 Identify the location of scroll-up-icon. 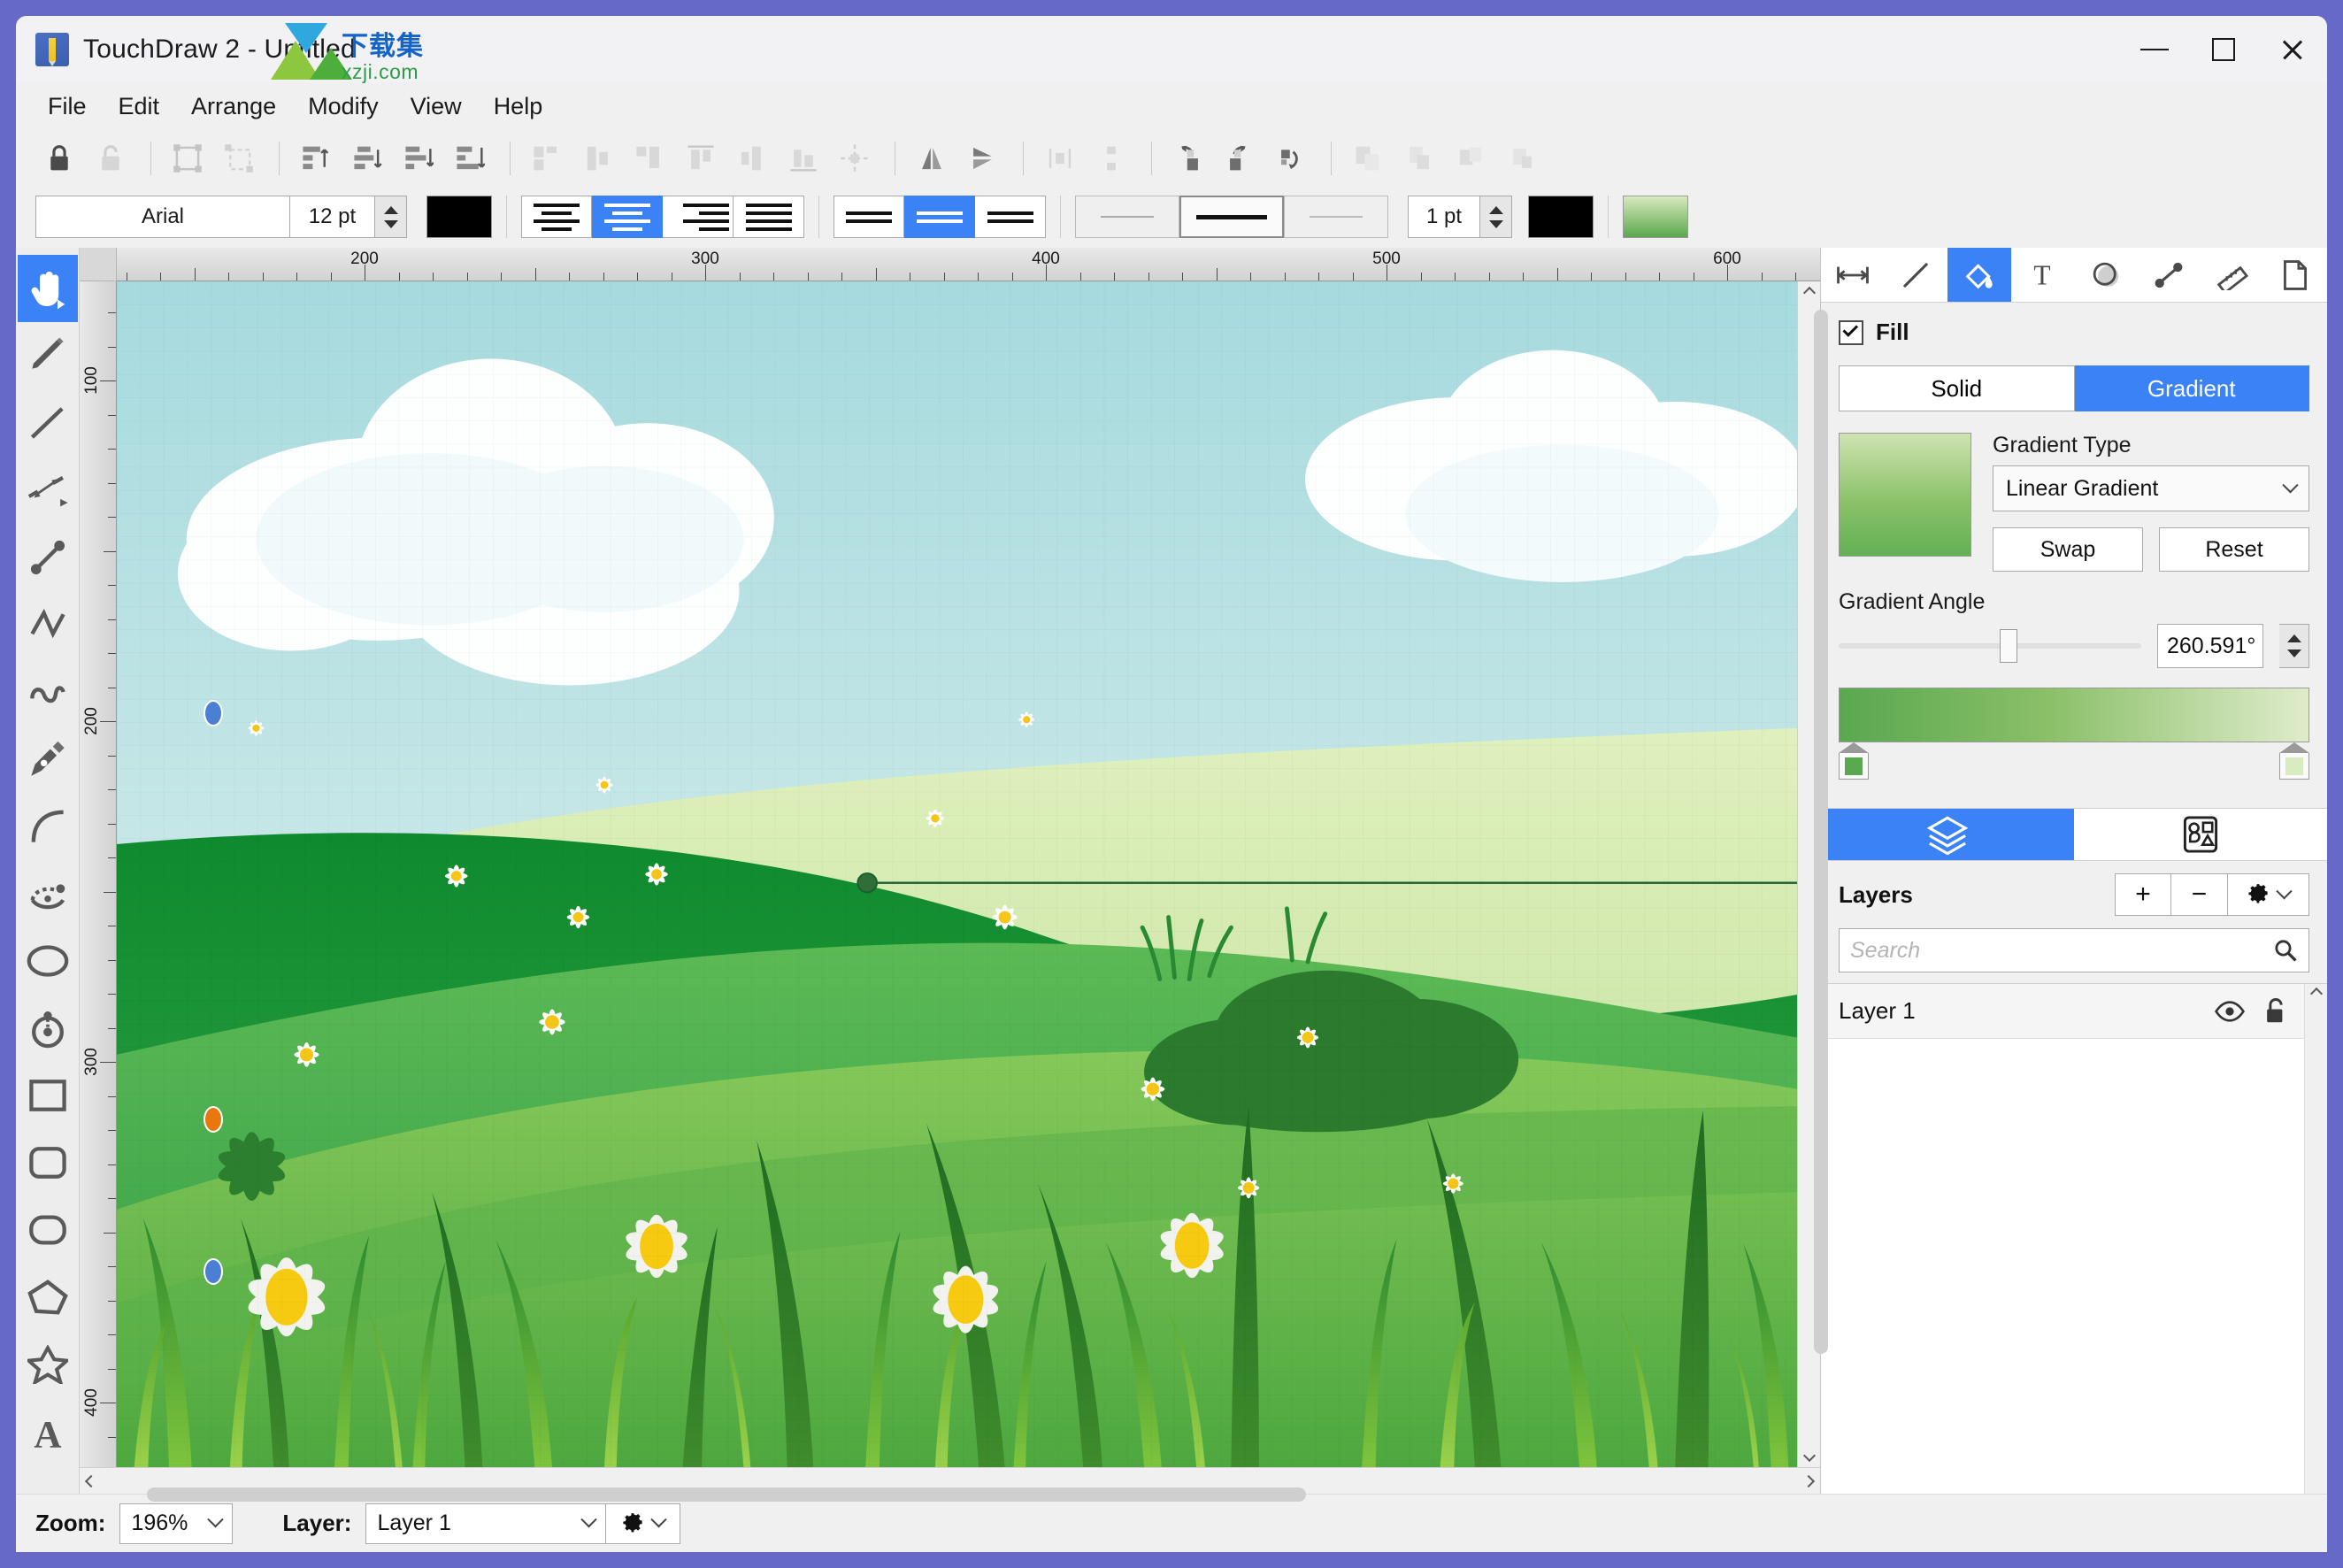
(1809, 292).